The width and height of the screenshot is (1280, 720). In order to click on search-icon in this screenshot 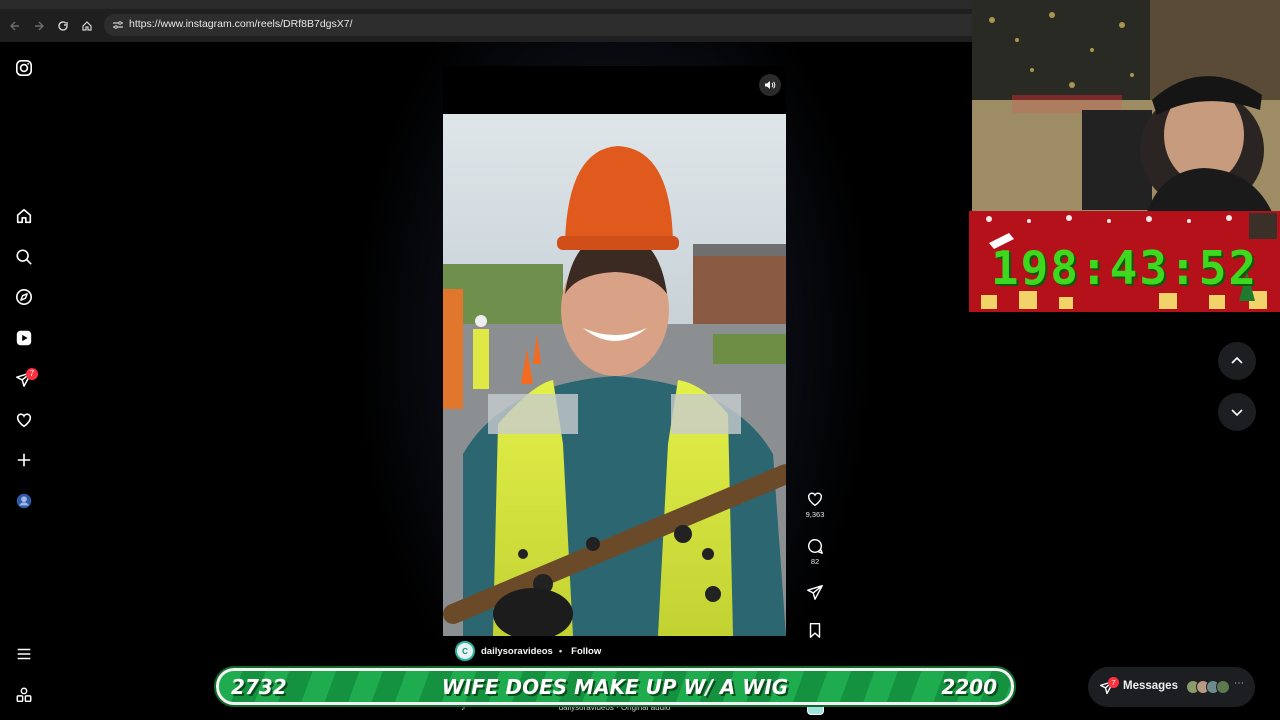, I will do `click(24, 257)`.